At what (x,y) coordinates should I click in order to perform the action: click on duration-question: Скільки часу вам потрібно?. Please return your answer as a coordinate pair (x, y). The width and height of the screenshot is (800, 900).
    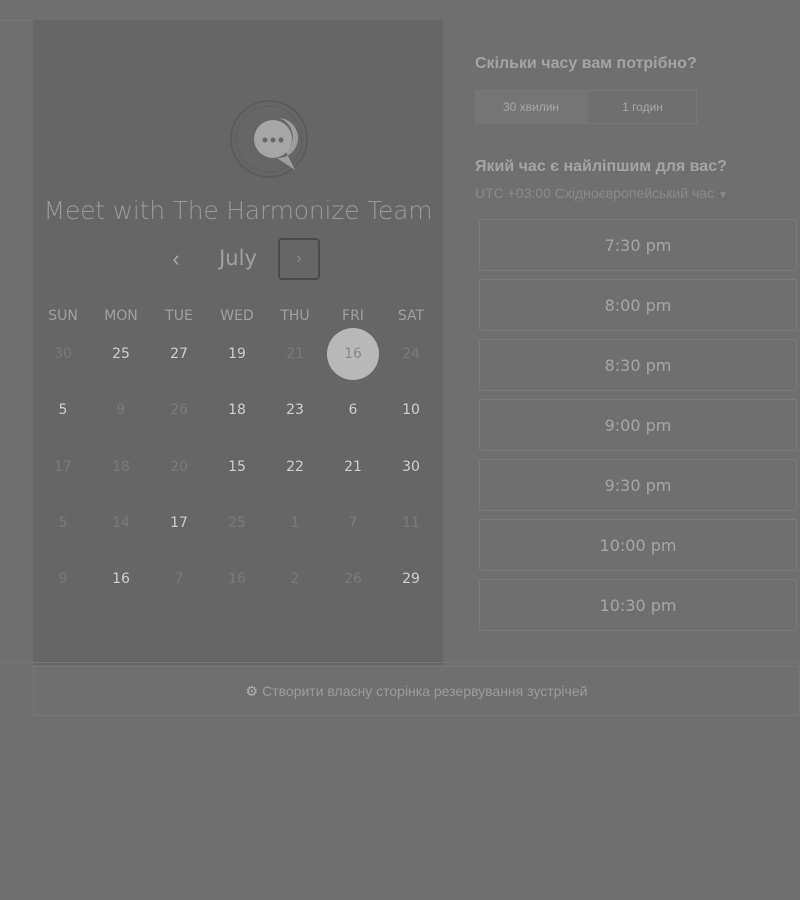
    Looking at the image, I should click on (586, 63).